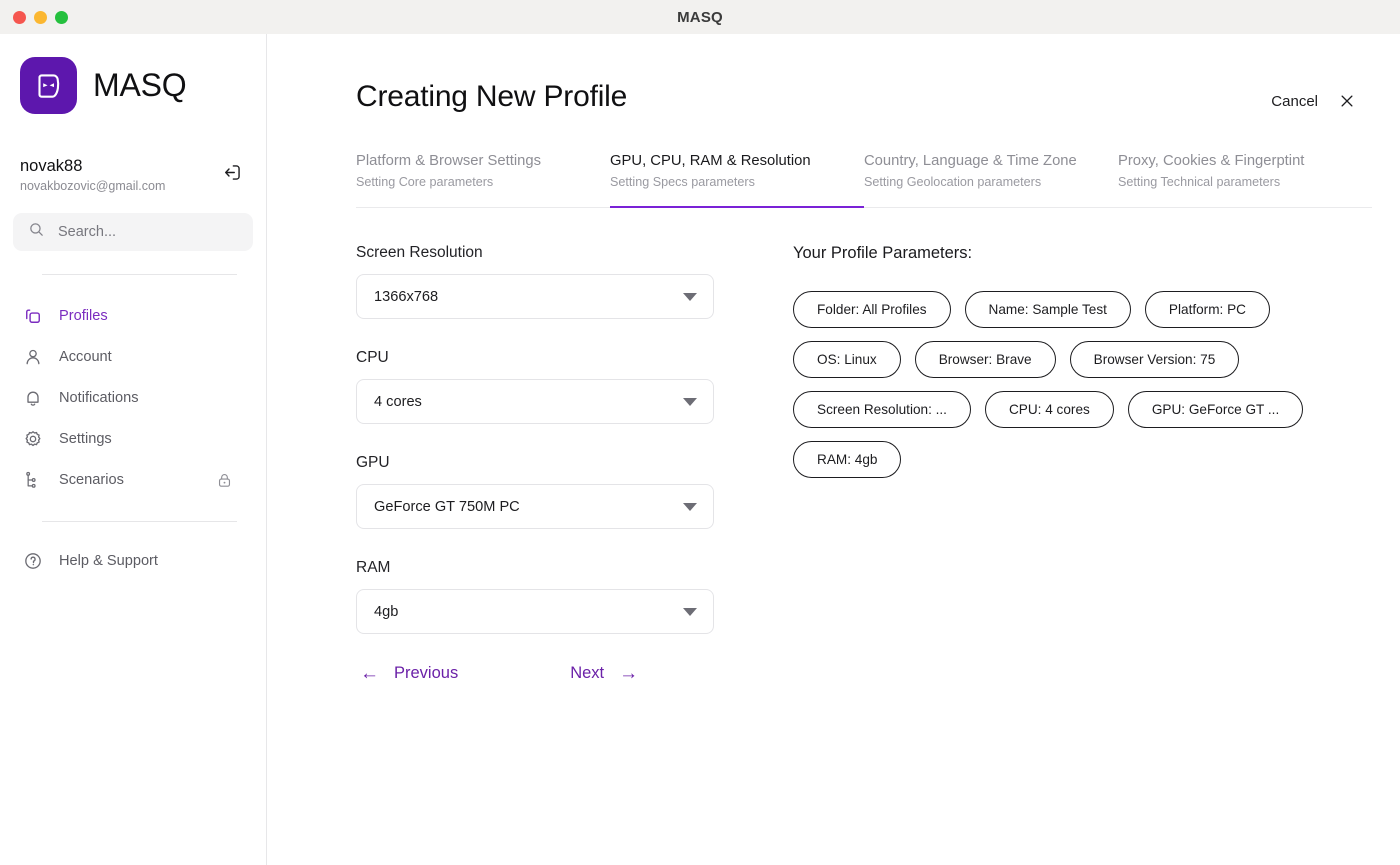  I want to click on sidebar-item-scenarios: Scenarios, so click(133, 480).